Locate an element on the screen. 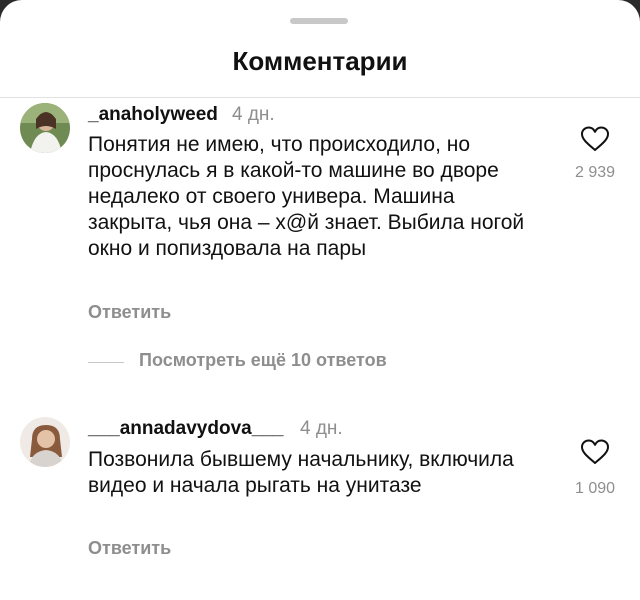 This screenshot has width=640, height=600. like-count: 2 939 is located at coordinates (595, 172).